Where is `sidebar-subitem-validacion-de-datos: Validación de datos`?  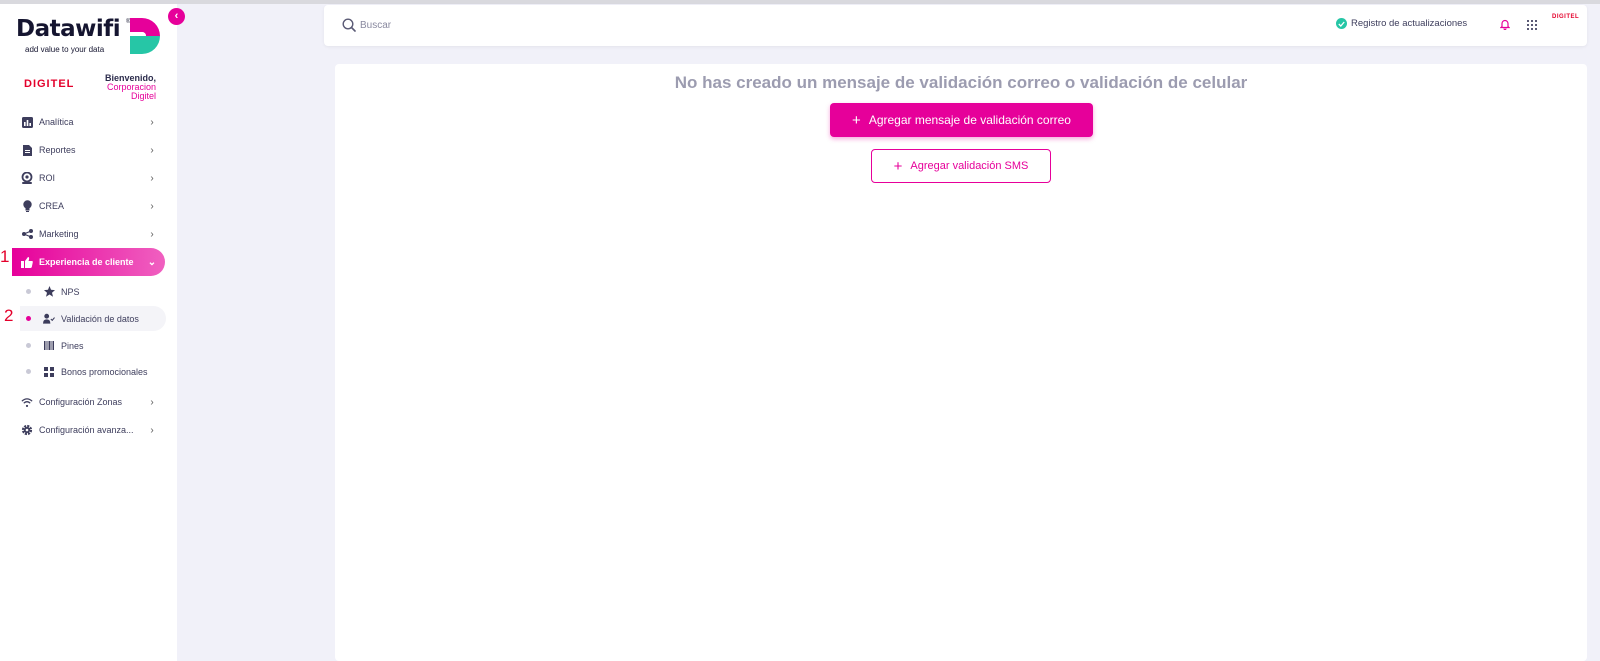 sidebar-subitem-validacion-de-datos: Validación de datos is located at coordinates (93, 318).